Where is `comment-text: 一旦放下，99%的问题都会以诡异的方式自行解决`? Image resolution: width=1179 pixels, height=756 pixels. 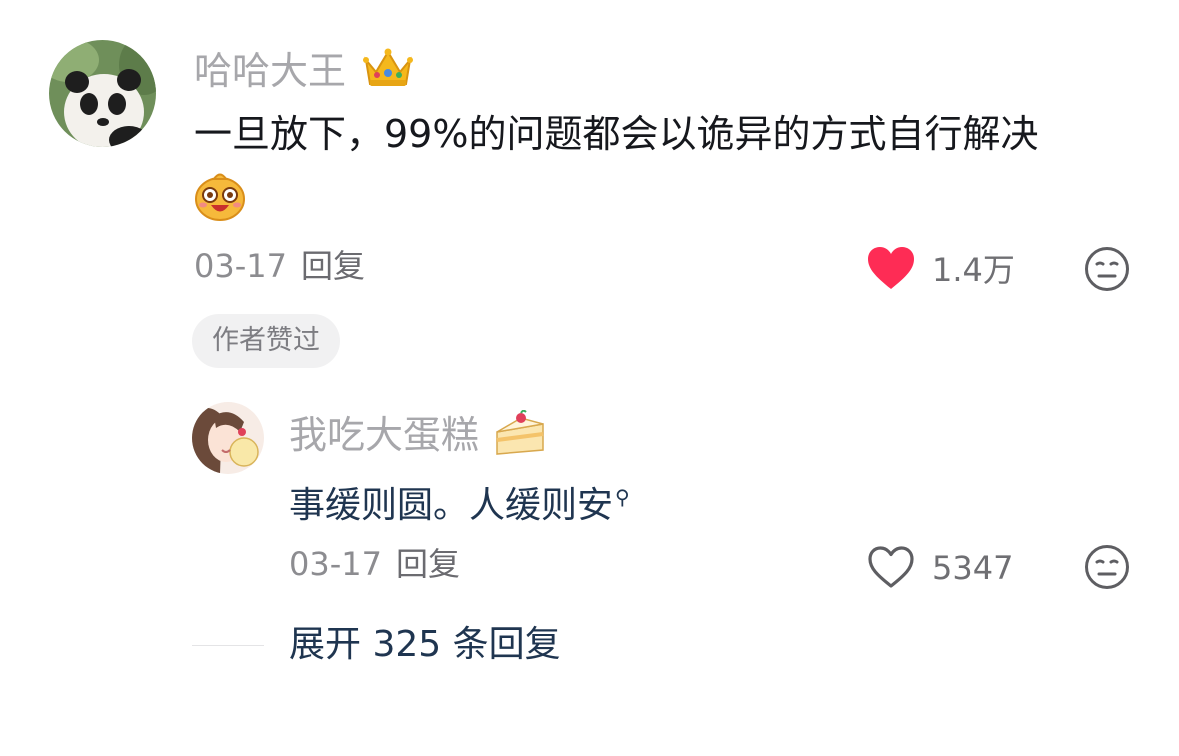
comment-text: 一旦放下，99%的问题都会以诡异的方式自行解决 is located at coordinates (616, 134).